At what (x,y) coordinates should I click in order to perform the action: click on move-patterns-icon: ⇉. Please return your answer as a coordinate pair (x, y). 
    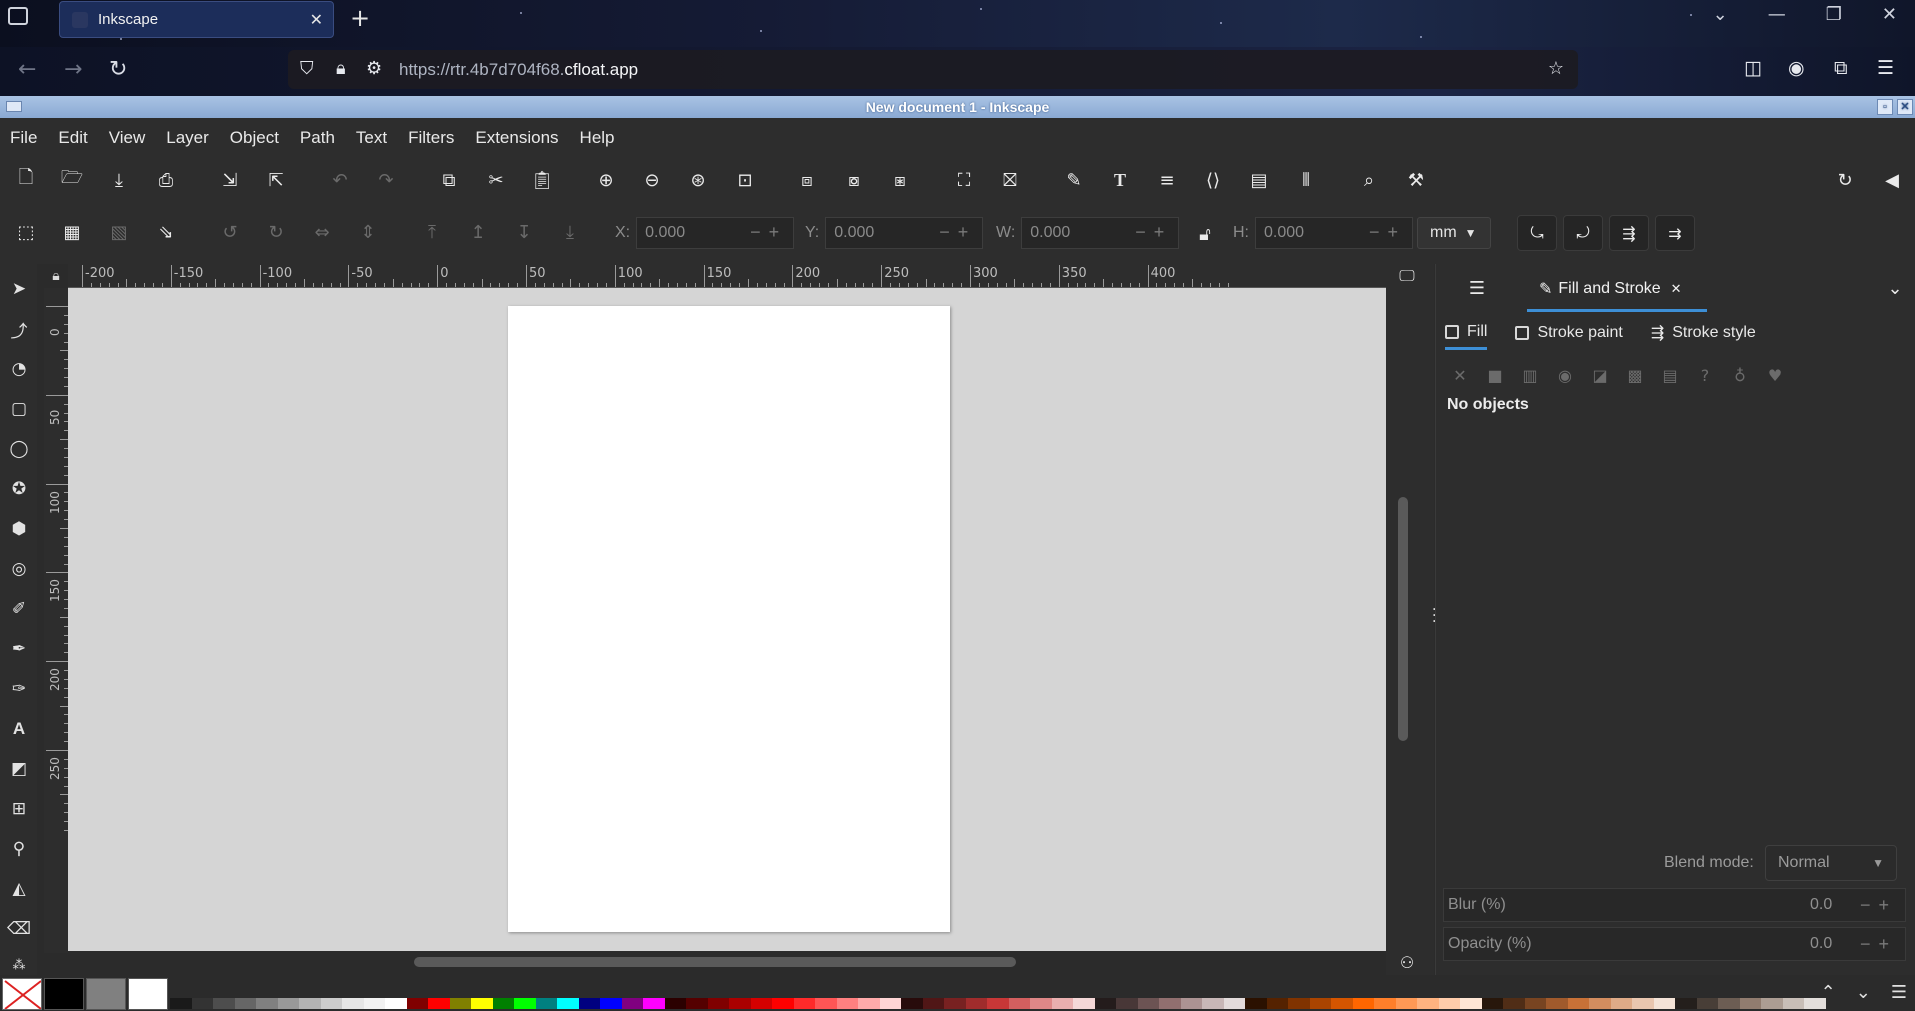
    Looking at the image, I should click on (1675, 233).